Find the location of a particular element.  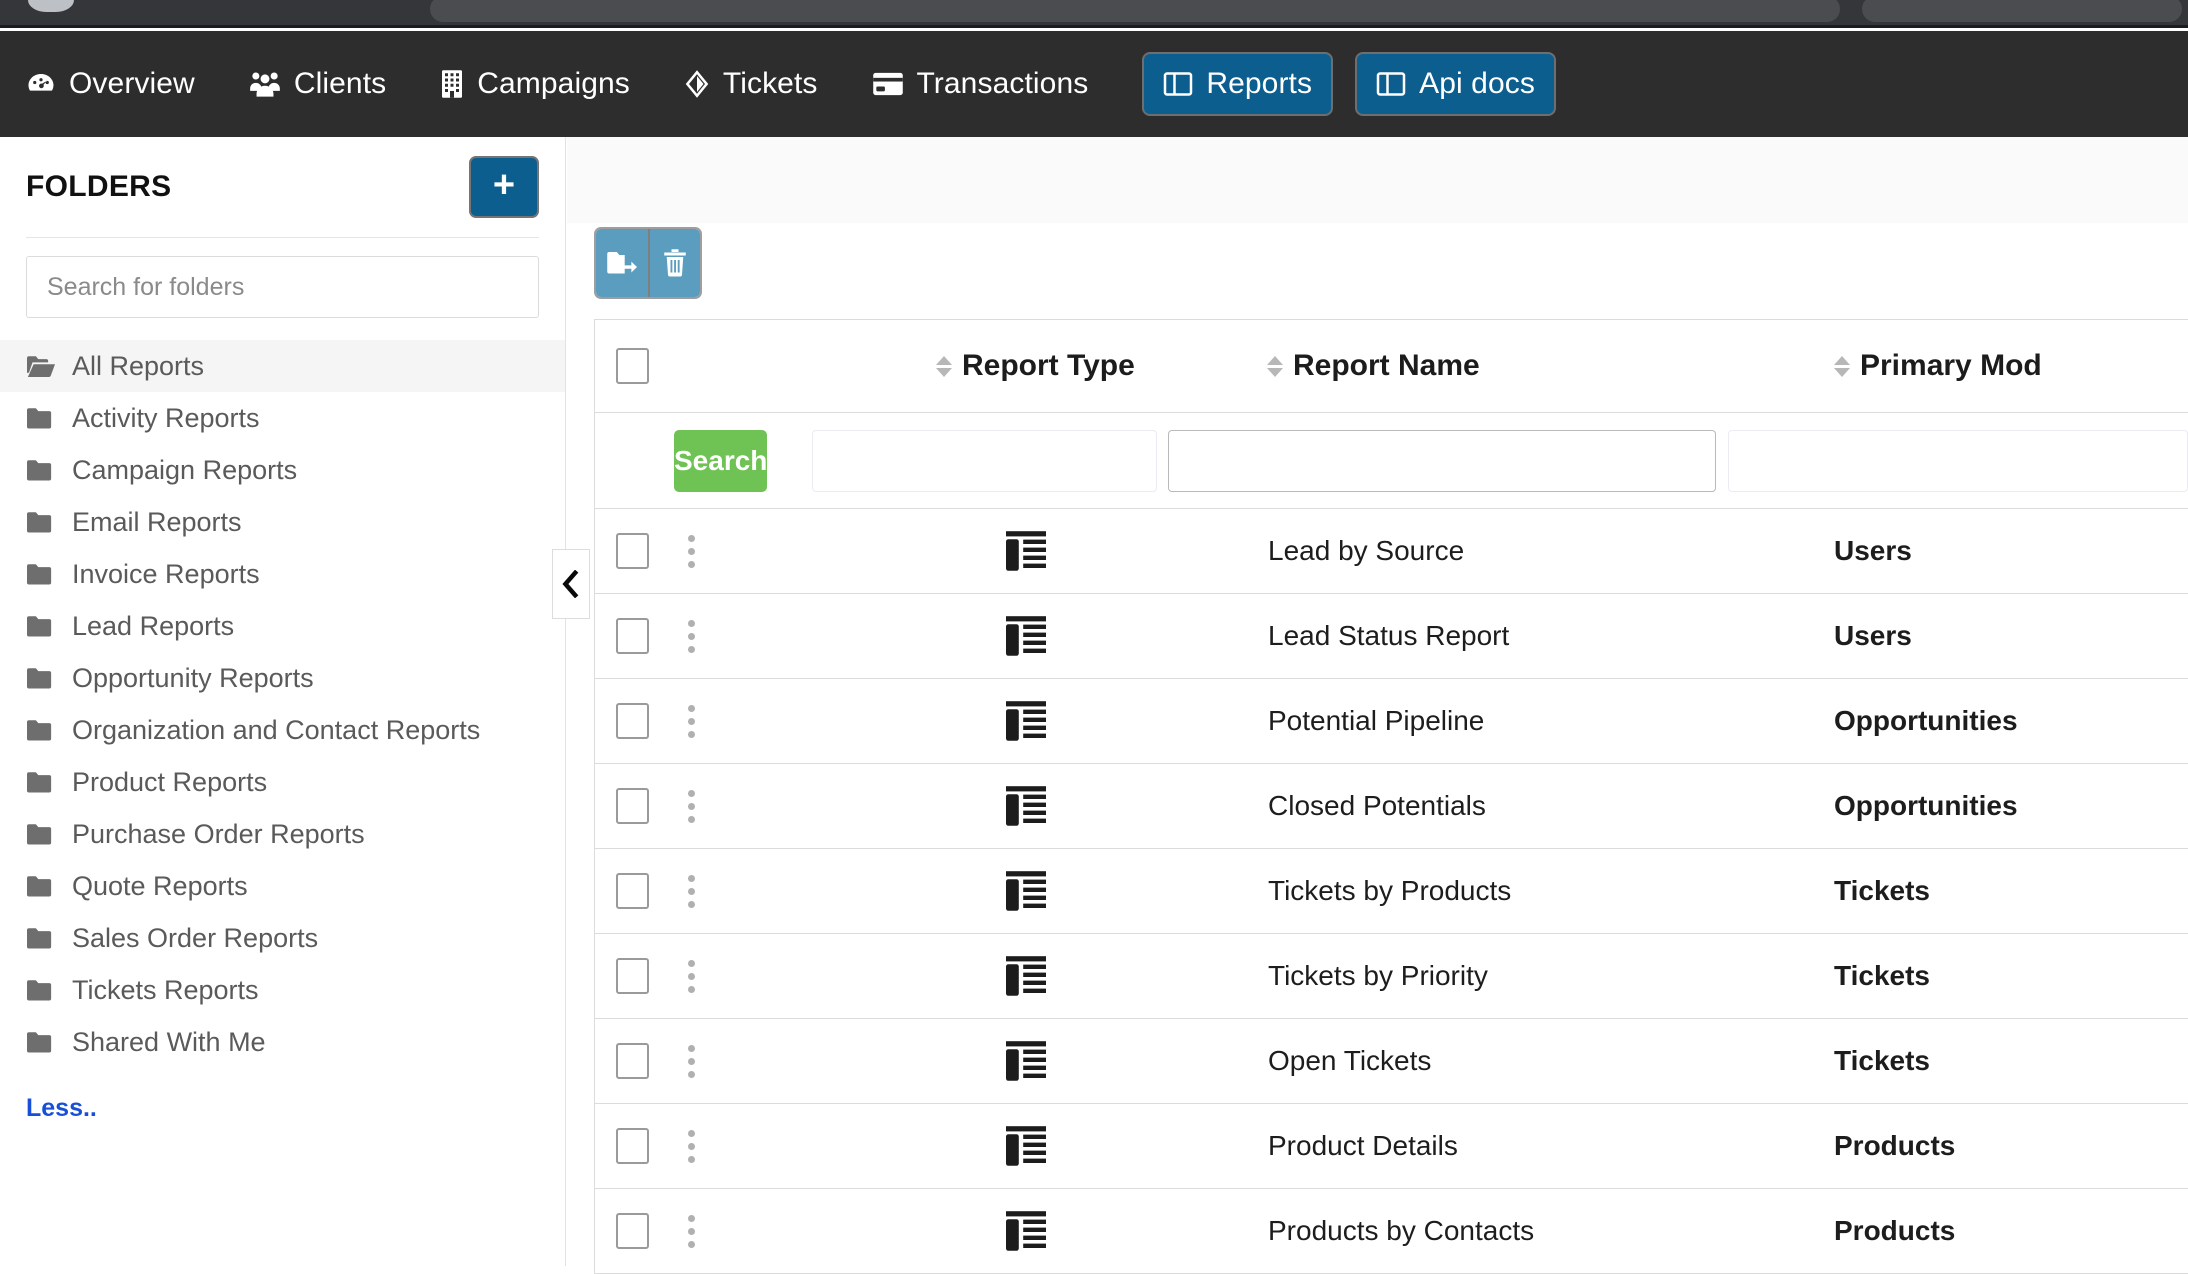

table-row: Tickets by Products Tickets is located at coordinates (1391, 891).